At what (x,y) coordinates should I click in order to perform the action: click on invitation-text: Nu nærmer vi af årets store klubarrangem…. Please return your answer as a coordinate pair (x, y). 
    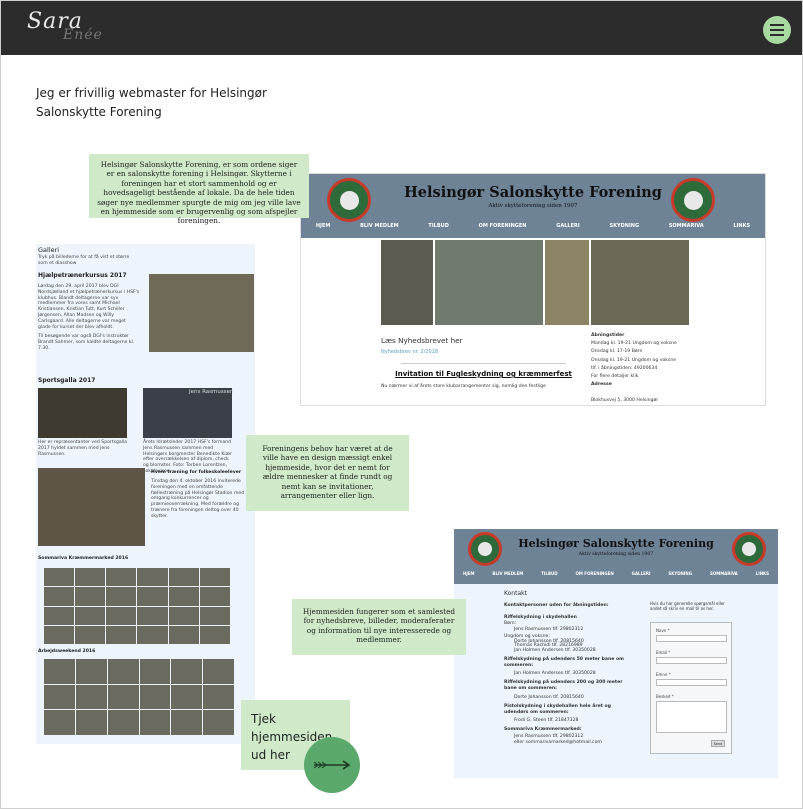
    Looking at the image, I should click on (463, 386).